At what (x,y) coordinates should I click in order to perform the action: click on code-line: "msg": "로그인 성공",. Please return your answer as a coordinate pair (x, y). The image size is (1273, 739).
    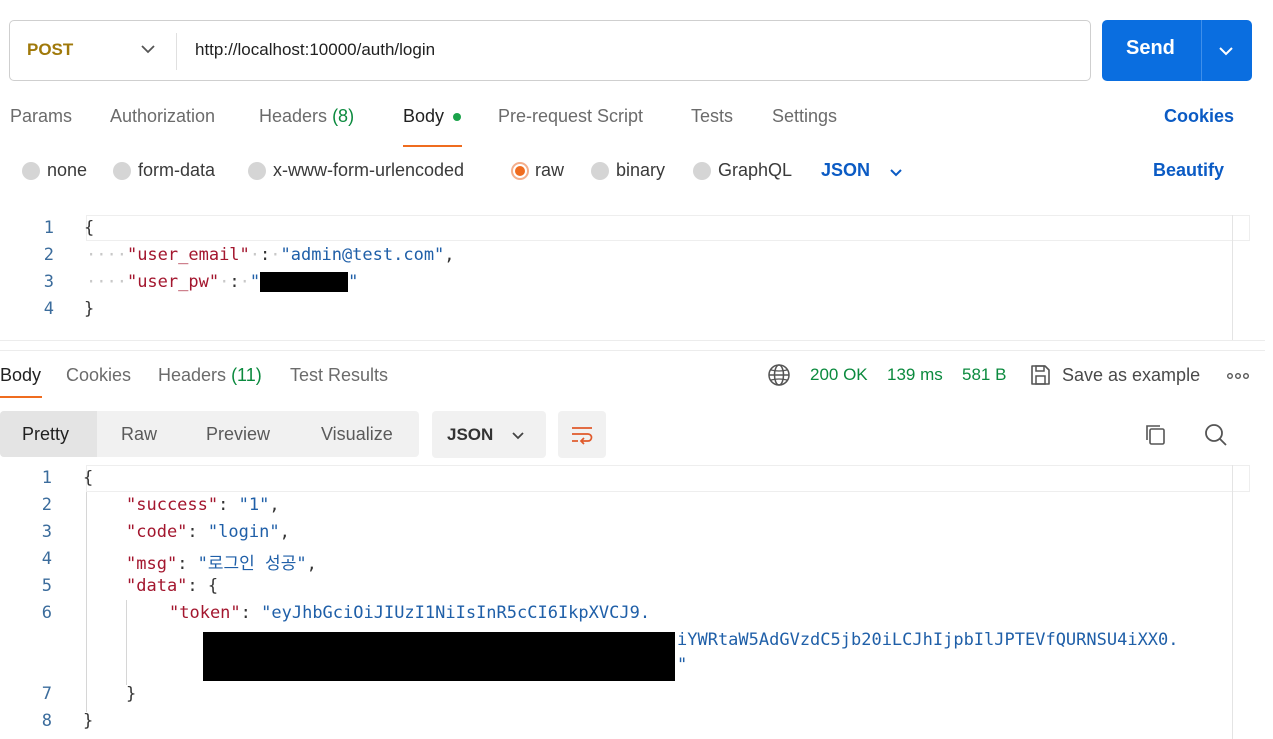
    Looking at the image, I should click on (221, 561).